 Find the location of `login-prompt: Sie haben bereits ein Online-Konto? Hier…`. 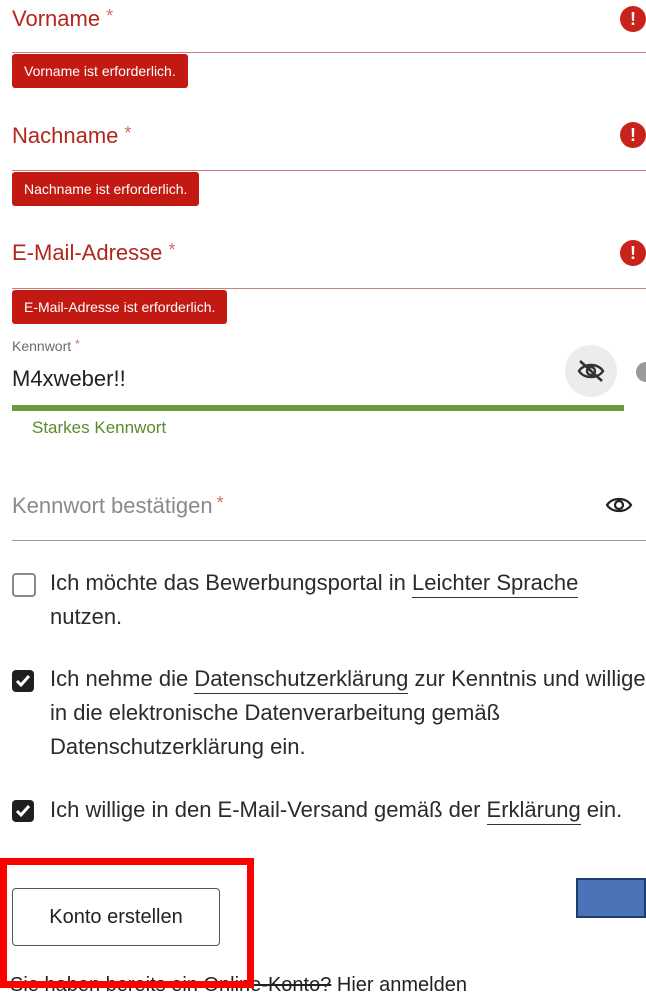

login-prompt: Sie haben bereits ein Online-Konto? Hier… is located at coordinates (238, 985).